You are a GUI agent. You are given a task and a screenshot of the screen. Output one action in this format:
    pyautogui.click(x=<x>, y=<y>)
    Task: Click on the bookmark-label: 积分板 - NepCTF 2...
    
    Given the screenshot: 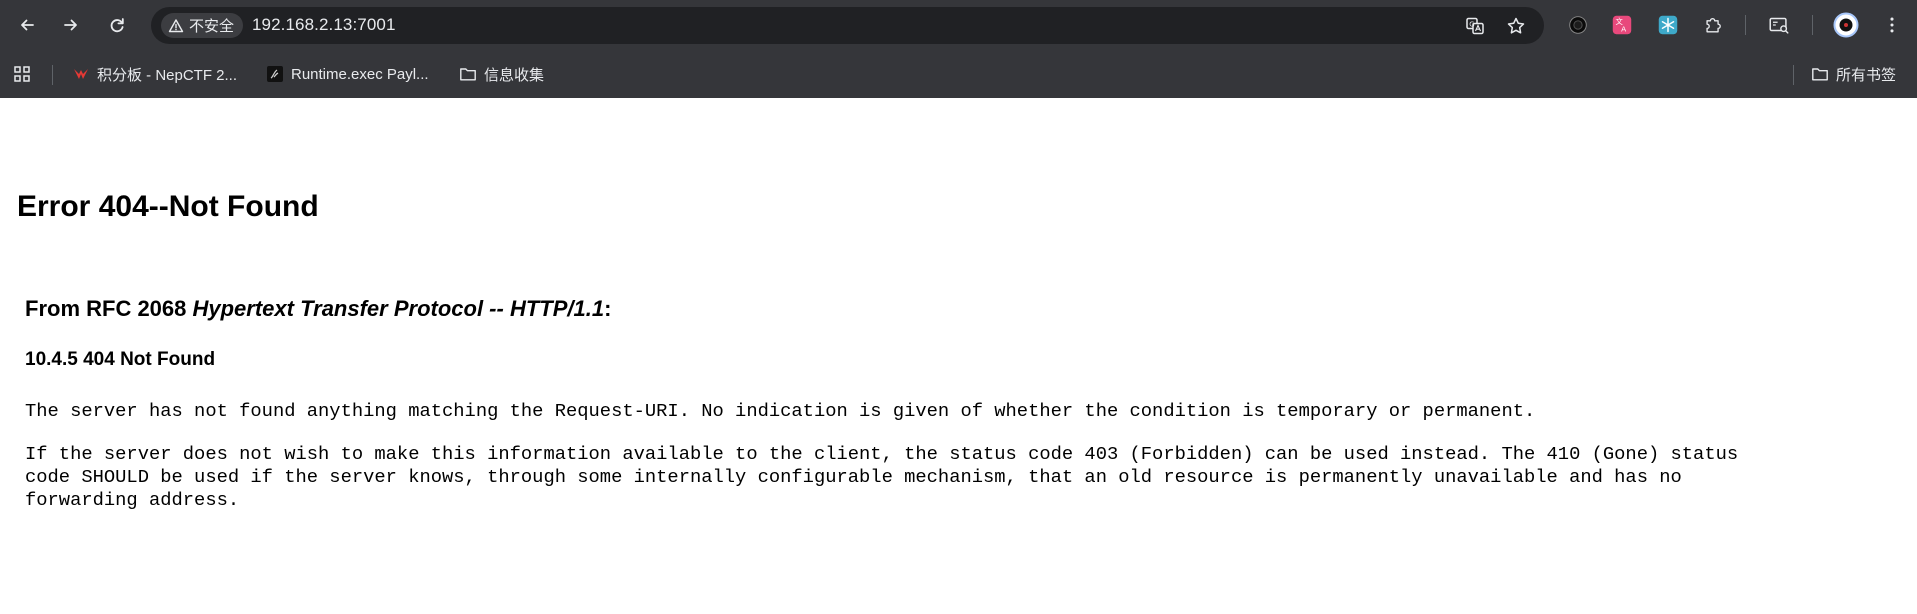 What is the action you would take?
    pyautogui.click(x=167, y=75)
    